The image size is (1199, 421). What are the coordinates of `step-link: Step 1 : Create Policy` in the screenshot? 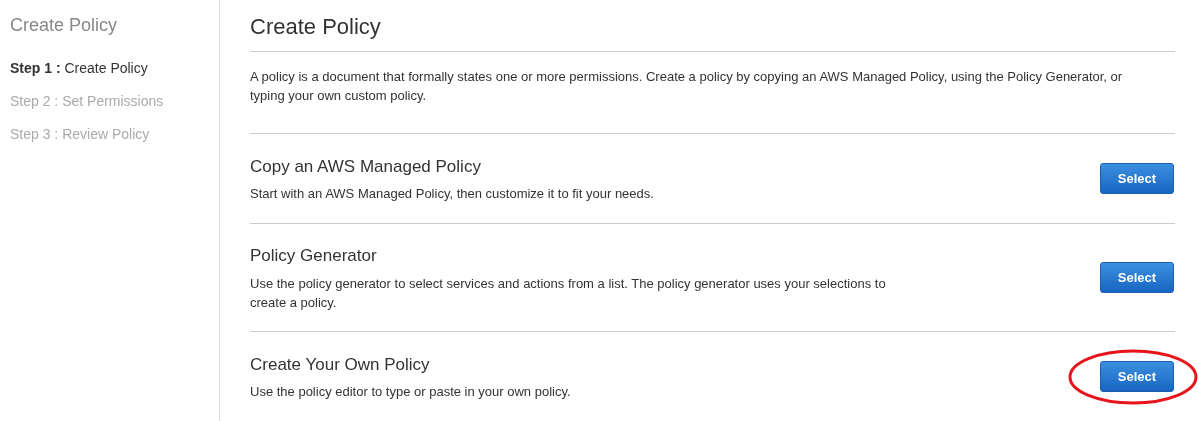 It's located at (114, 74).